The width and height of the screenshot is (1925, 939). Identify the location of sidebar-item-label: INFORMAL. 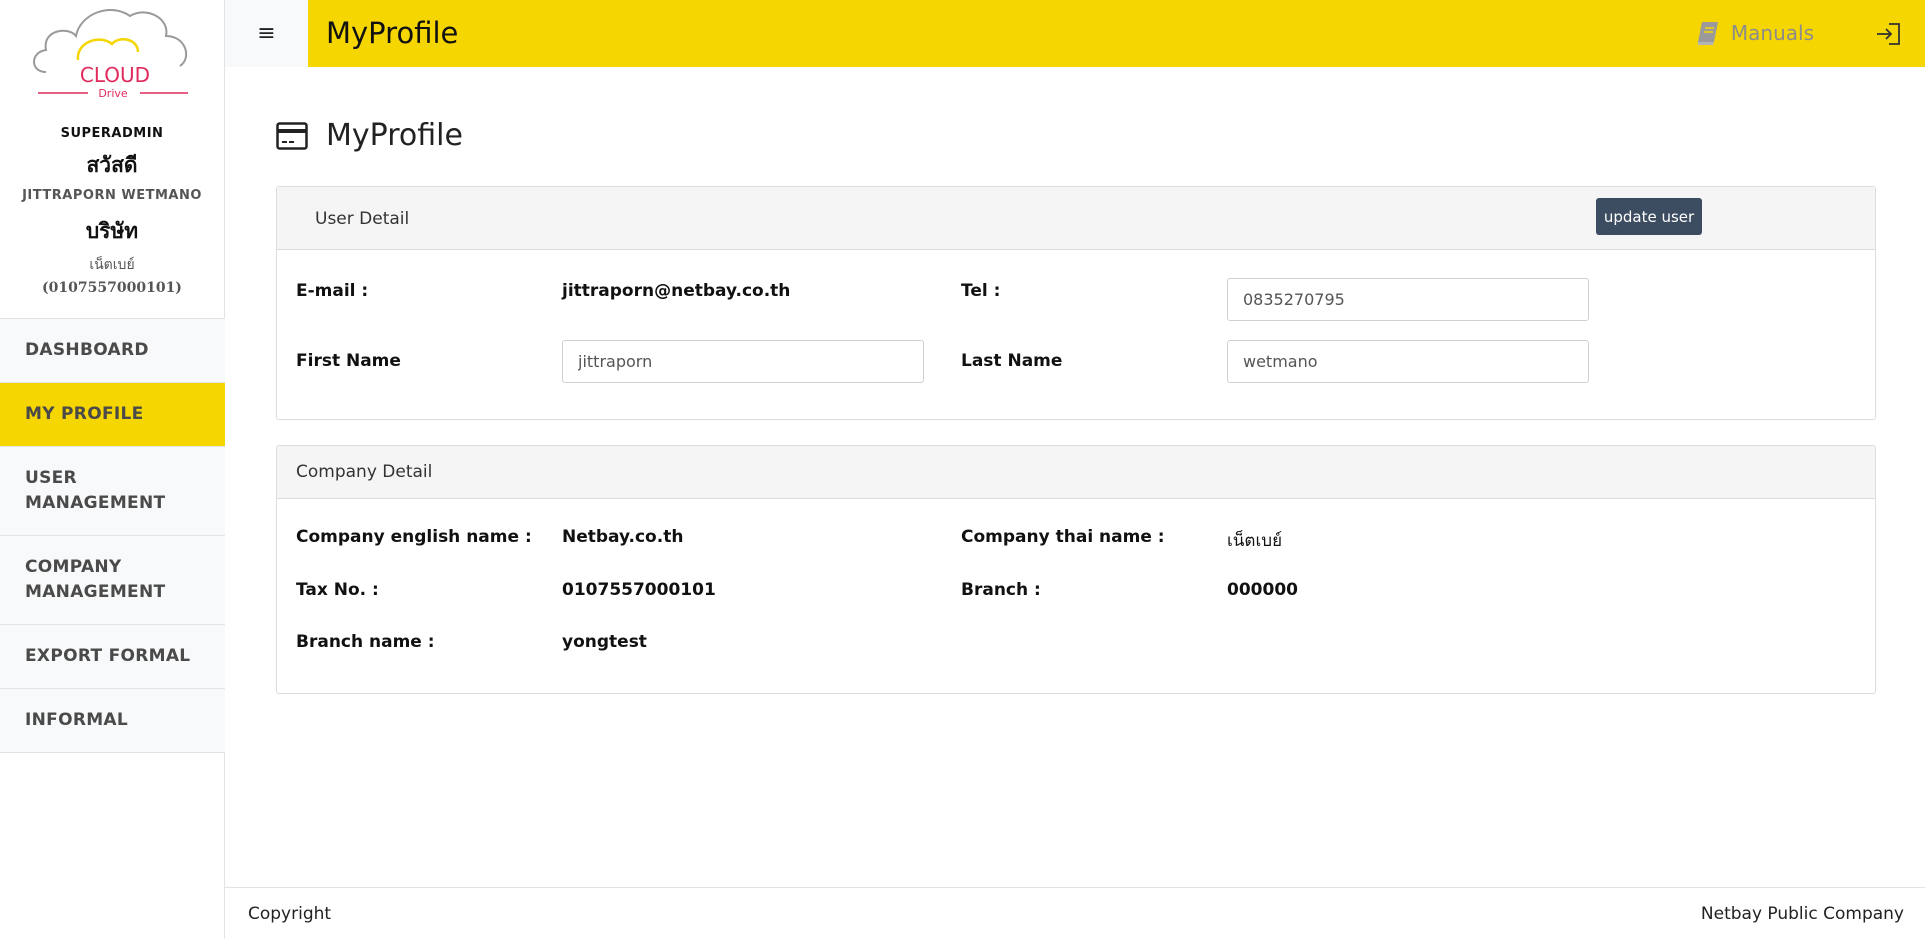
(77, 720).